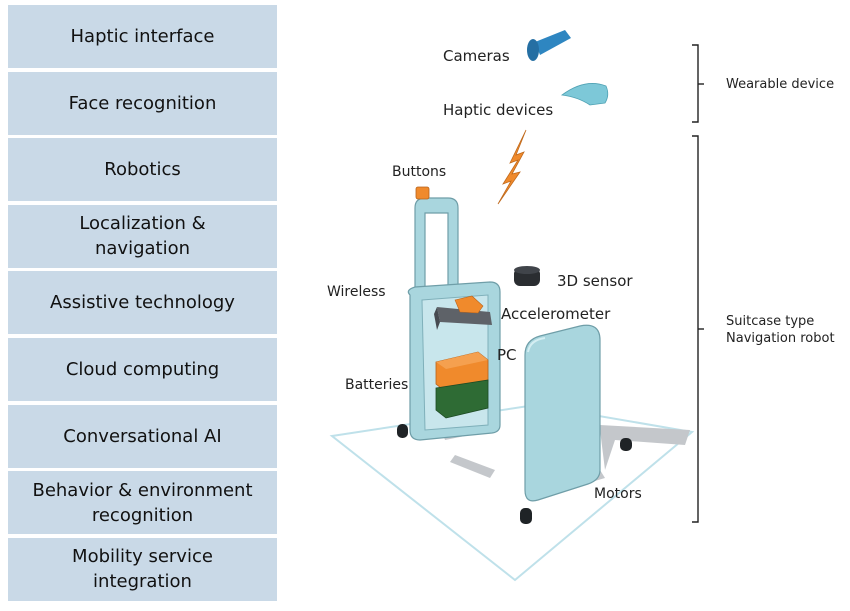 The height and width of the screenshot is (611, 850). What do you see at coordinates (780, 84) in the screenshot?
I see `label-wearable-device: Wearable device` at bounding box center [780, 84].